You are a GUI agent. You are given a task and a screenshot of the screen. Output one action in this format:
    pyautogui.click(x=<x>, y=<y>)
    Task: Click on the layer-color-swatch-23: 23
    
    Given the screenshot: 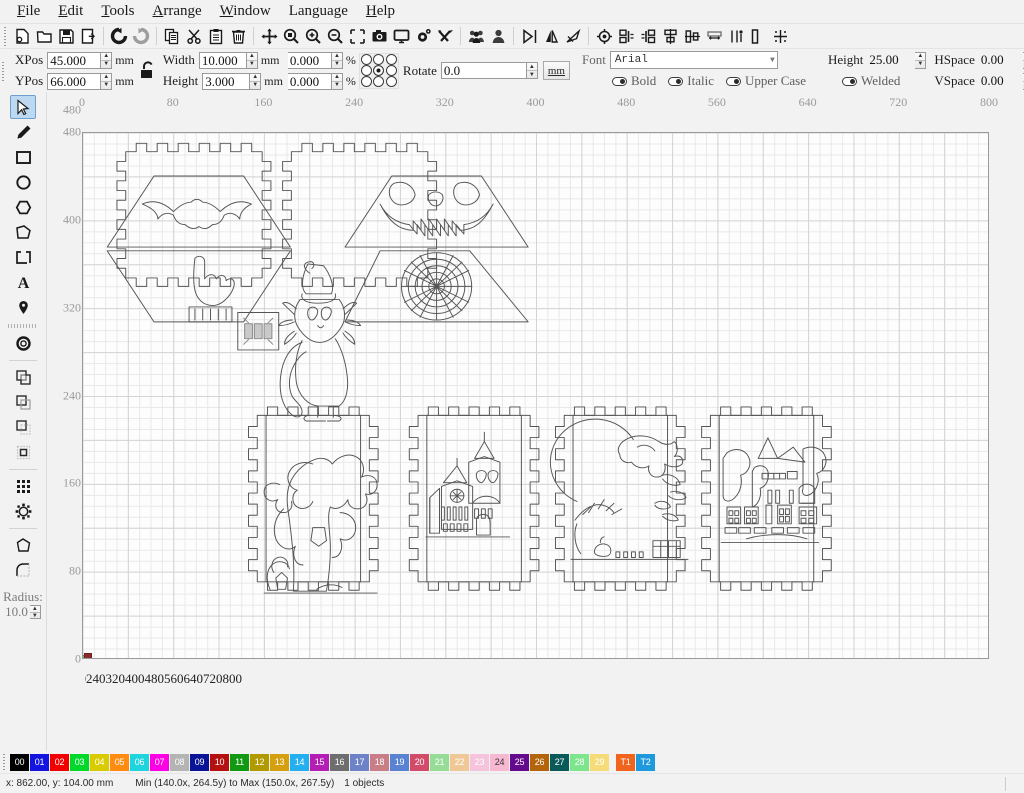 What is the action you would take?
    pyautogui.click(x=479, y=762)
    